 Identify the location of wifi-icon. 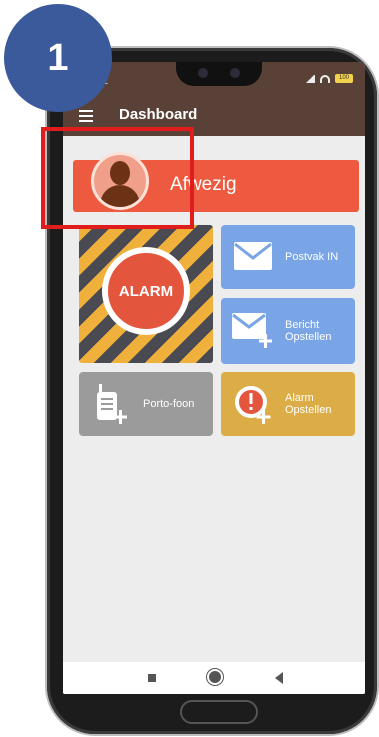
(325, 78).